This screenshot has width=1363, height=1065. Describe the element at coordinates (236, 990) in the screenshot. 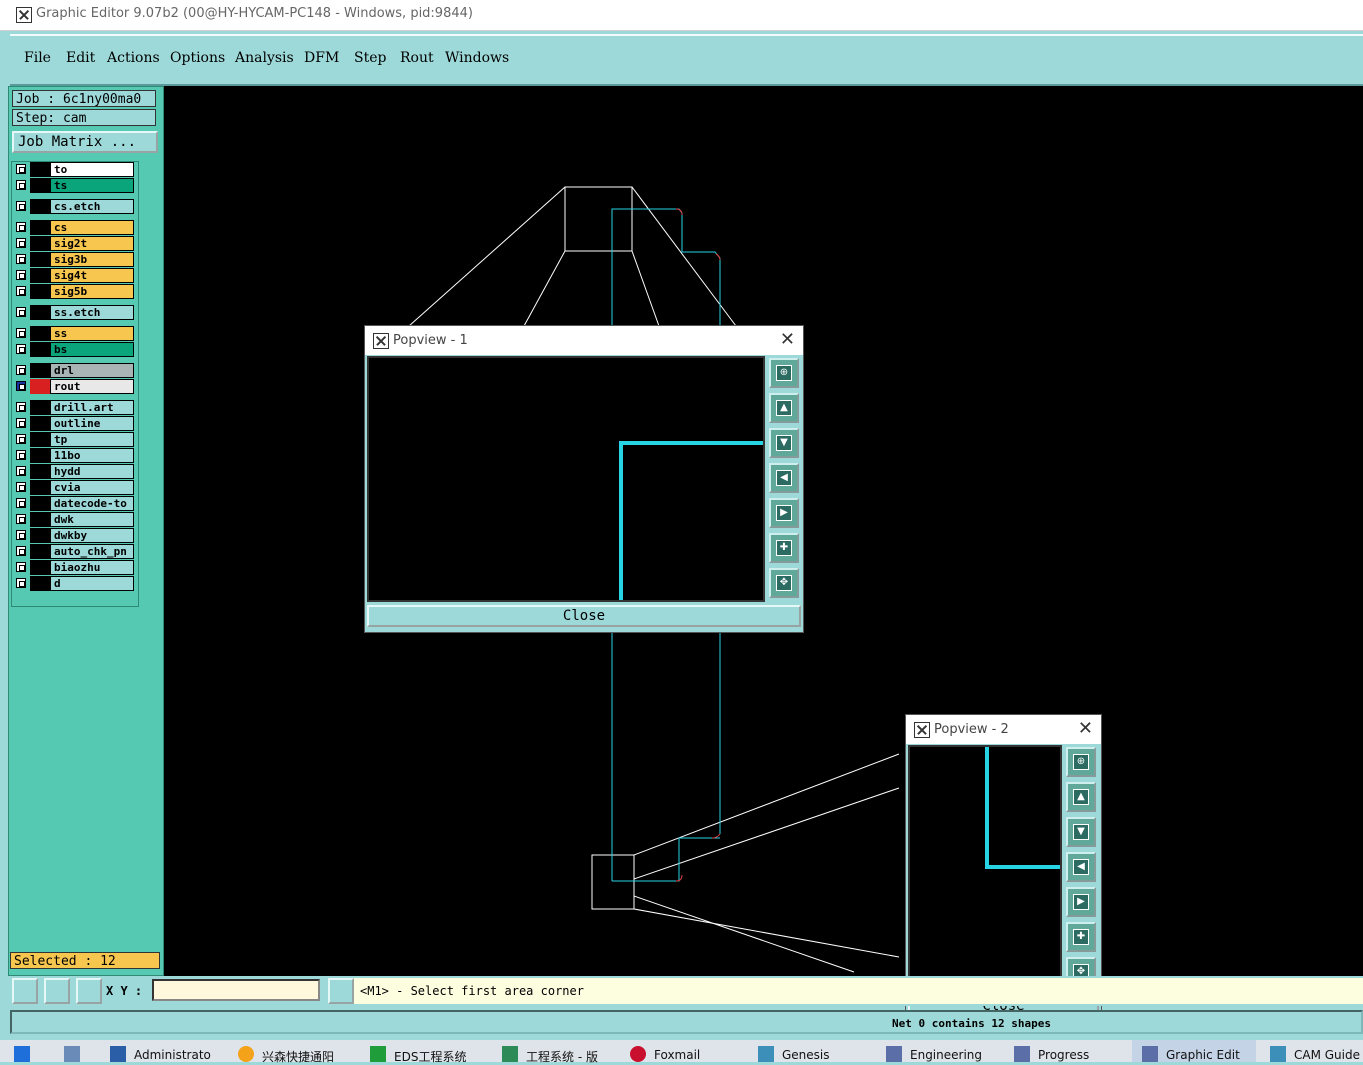

I see `xy-input` at that location.